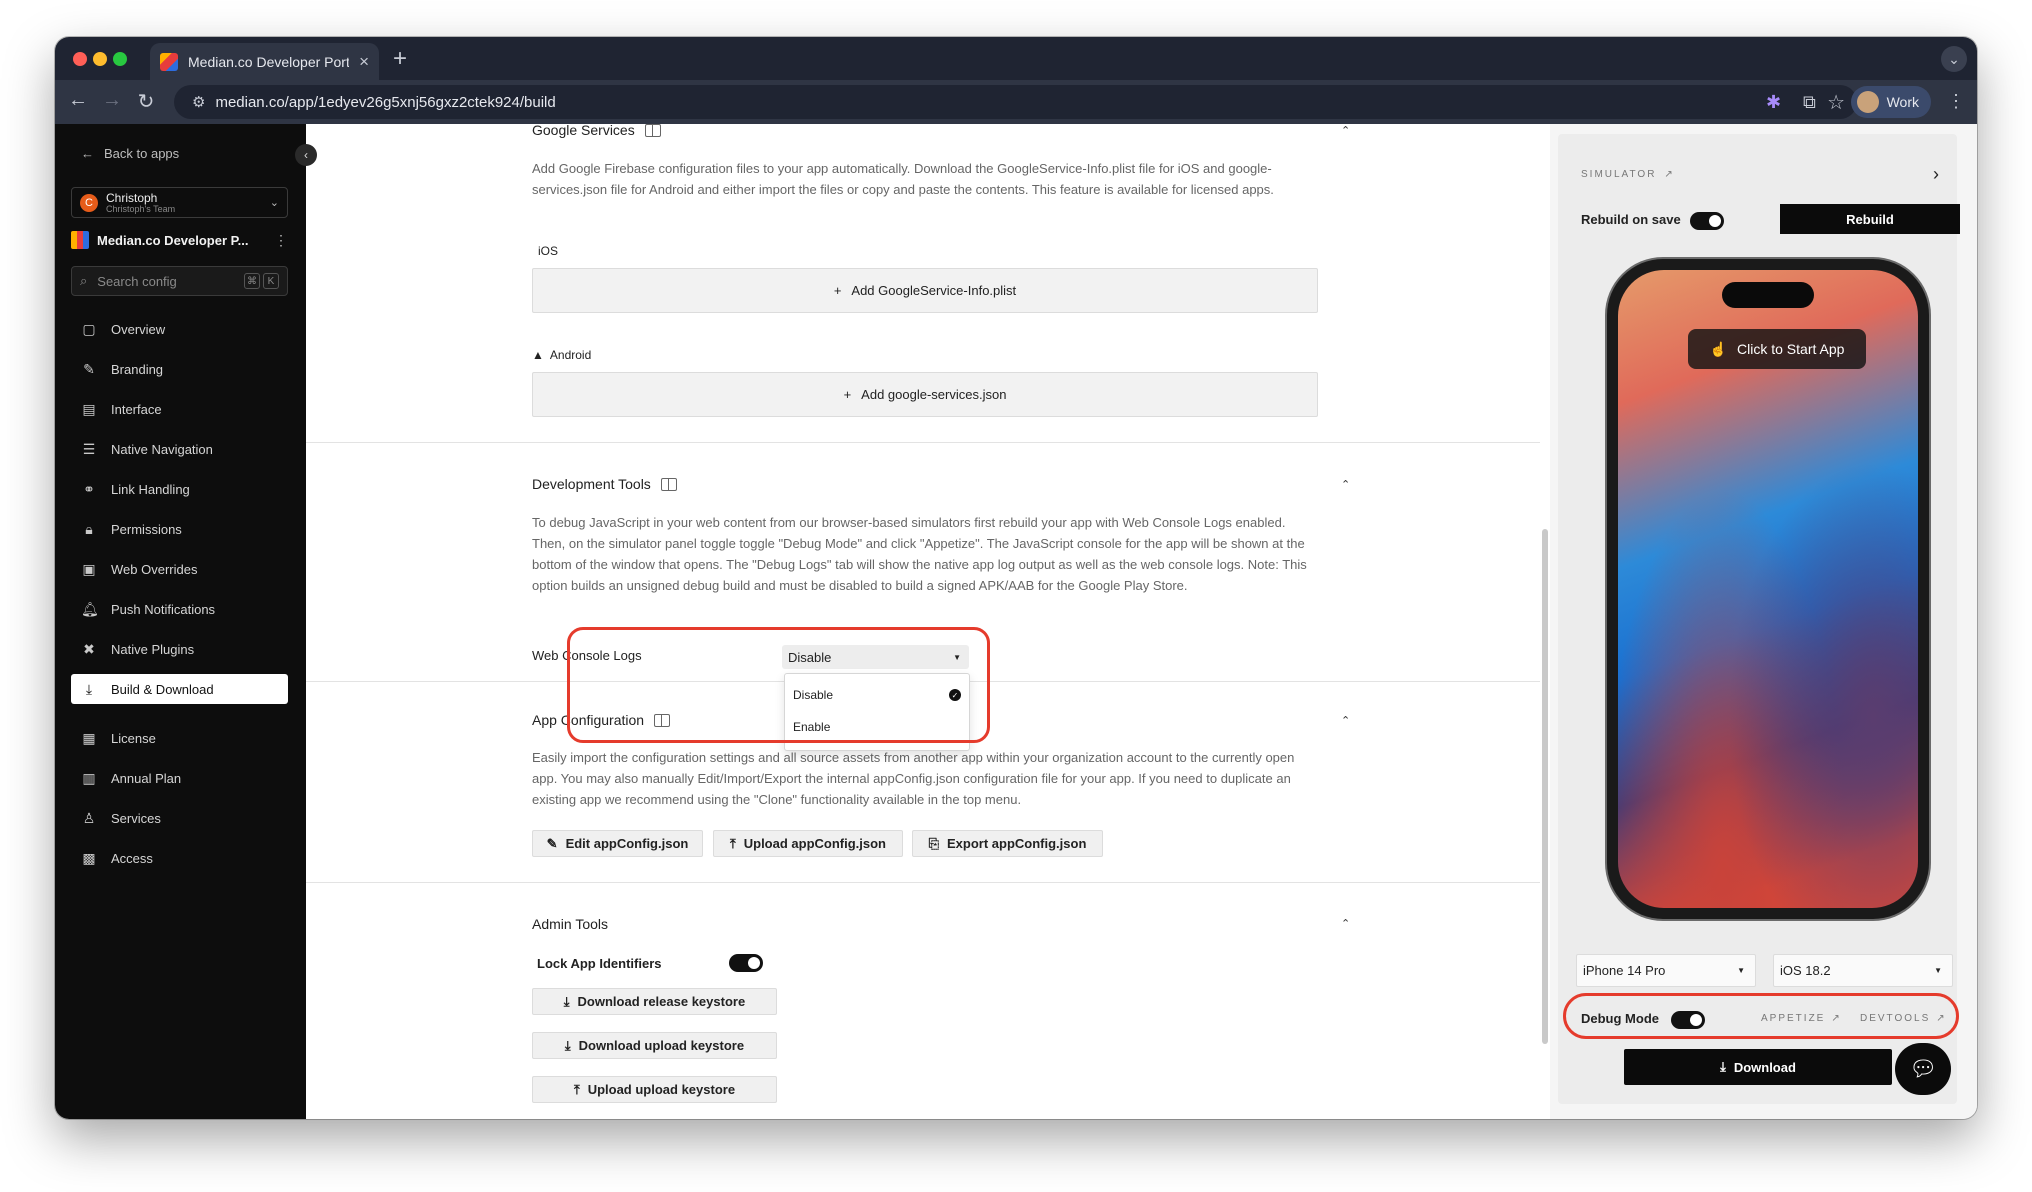 The image size is (2032, 1192). Describe the element at coordinates (271, 281) in the screenshot. I see `k-key: K` at that location.